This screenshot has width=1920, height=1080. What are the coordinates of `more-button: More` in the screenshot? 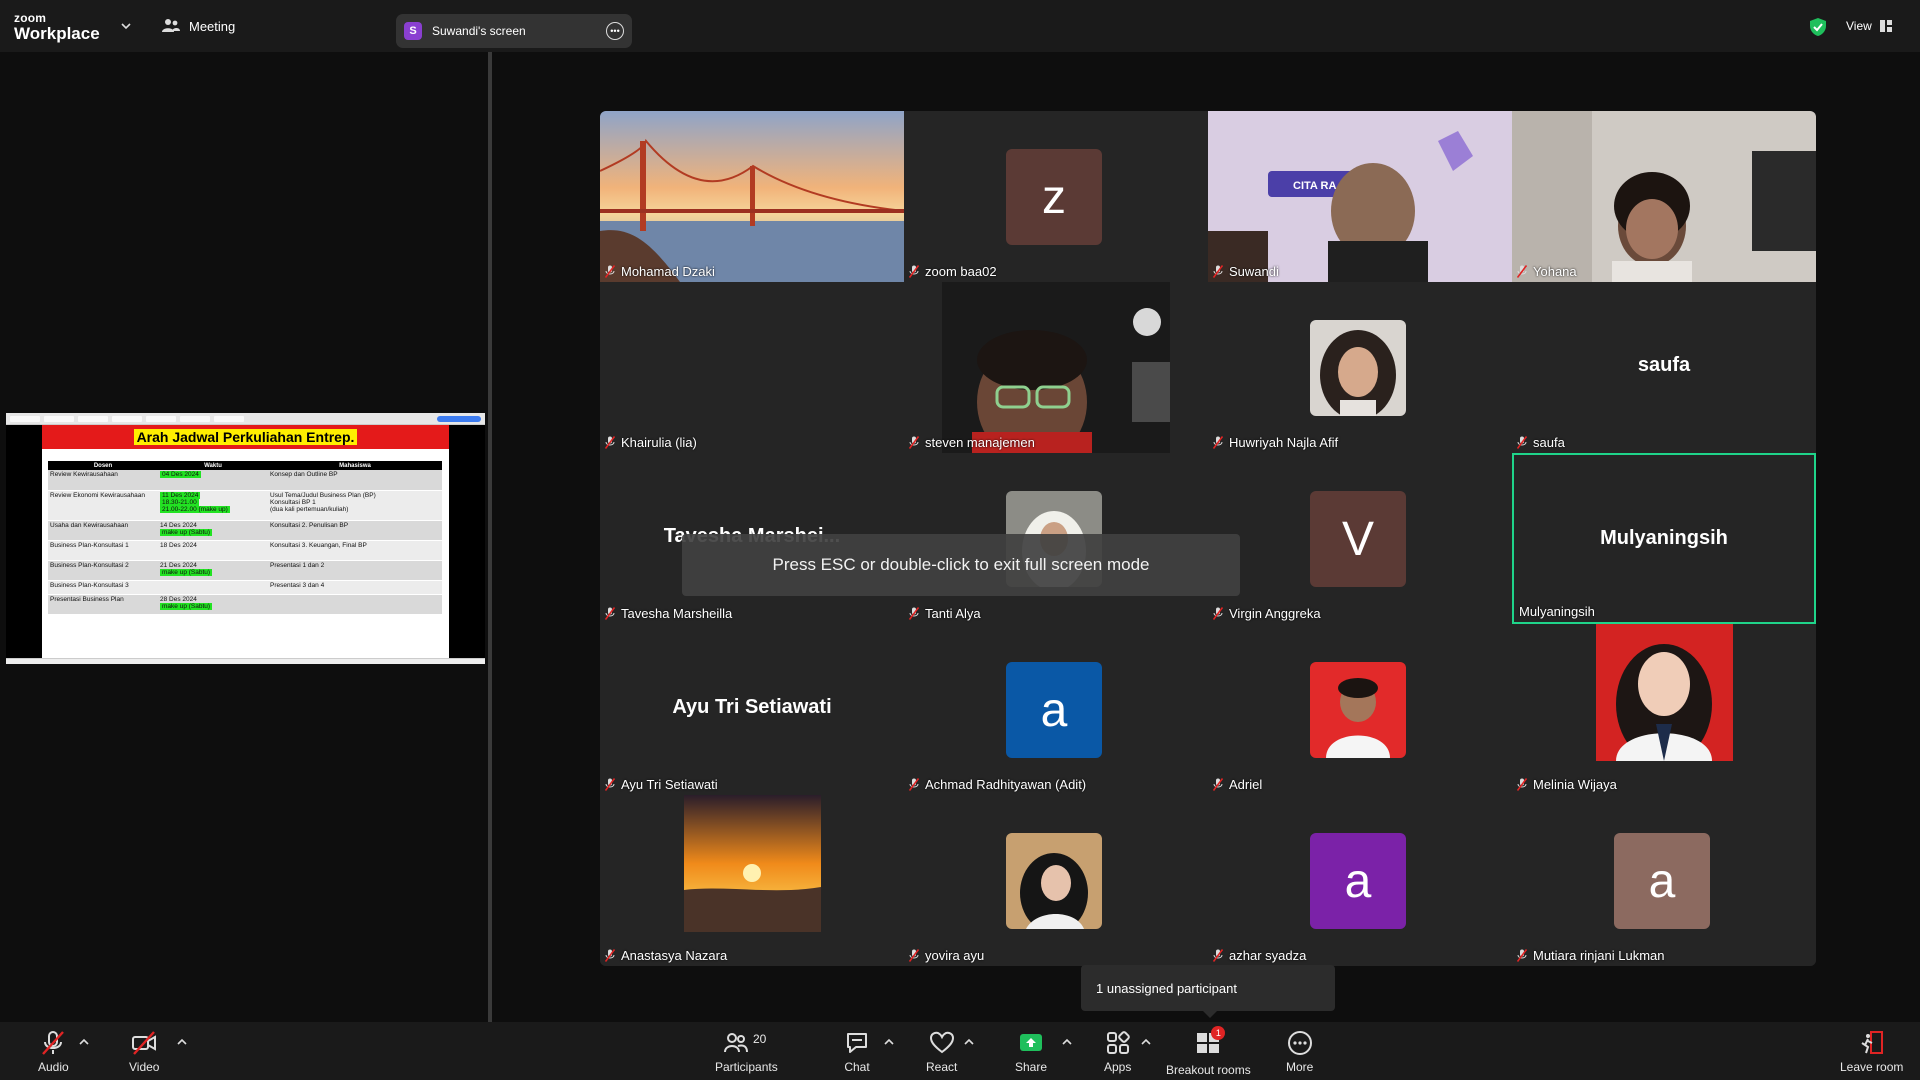 It's located at (1299, 1052).